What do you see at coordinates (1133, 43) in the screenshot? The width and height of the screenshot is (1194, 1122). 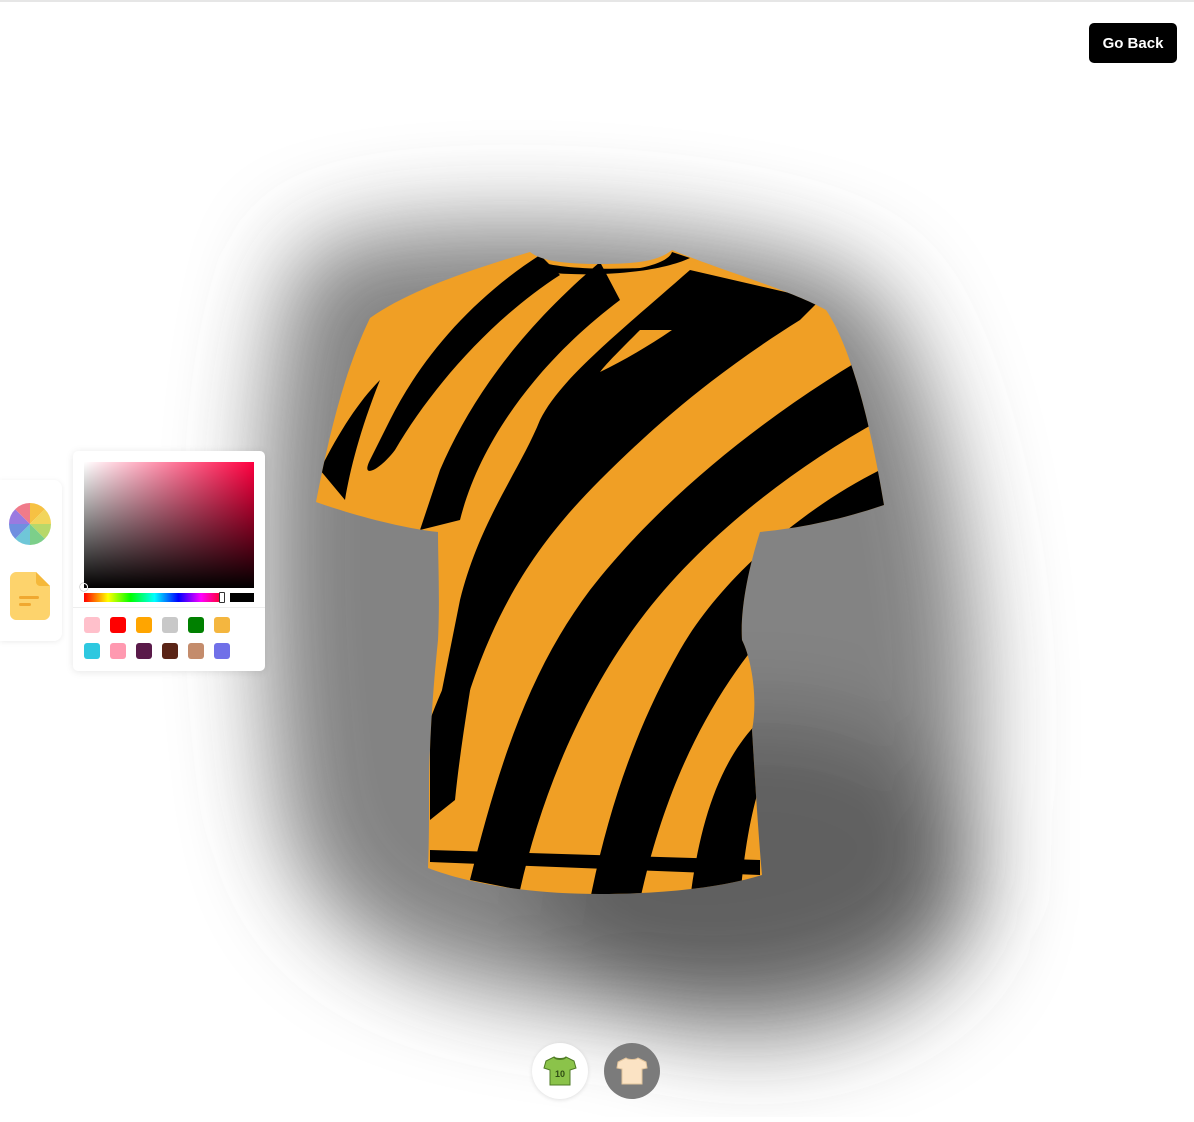 I see `go-back-button: Go Back` at bounding box center [1133, 43].